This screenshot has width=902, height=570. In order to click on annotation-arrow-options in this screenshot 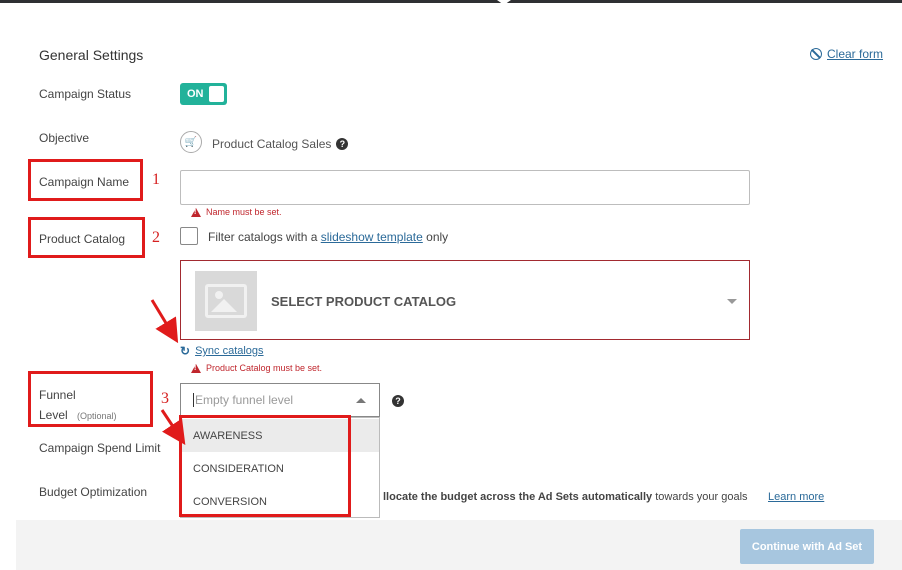, I will do `click(173, 427)`.